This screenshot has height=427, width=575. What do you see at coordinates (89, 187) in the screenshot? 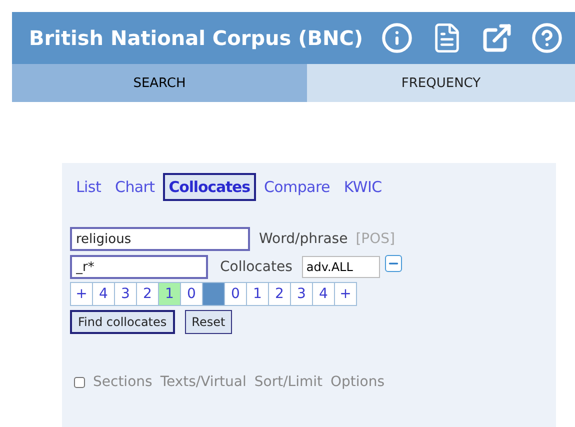
I see `mode-link: List` at bounding box center [89, 187].